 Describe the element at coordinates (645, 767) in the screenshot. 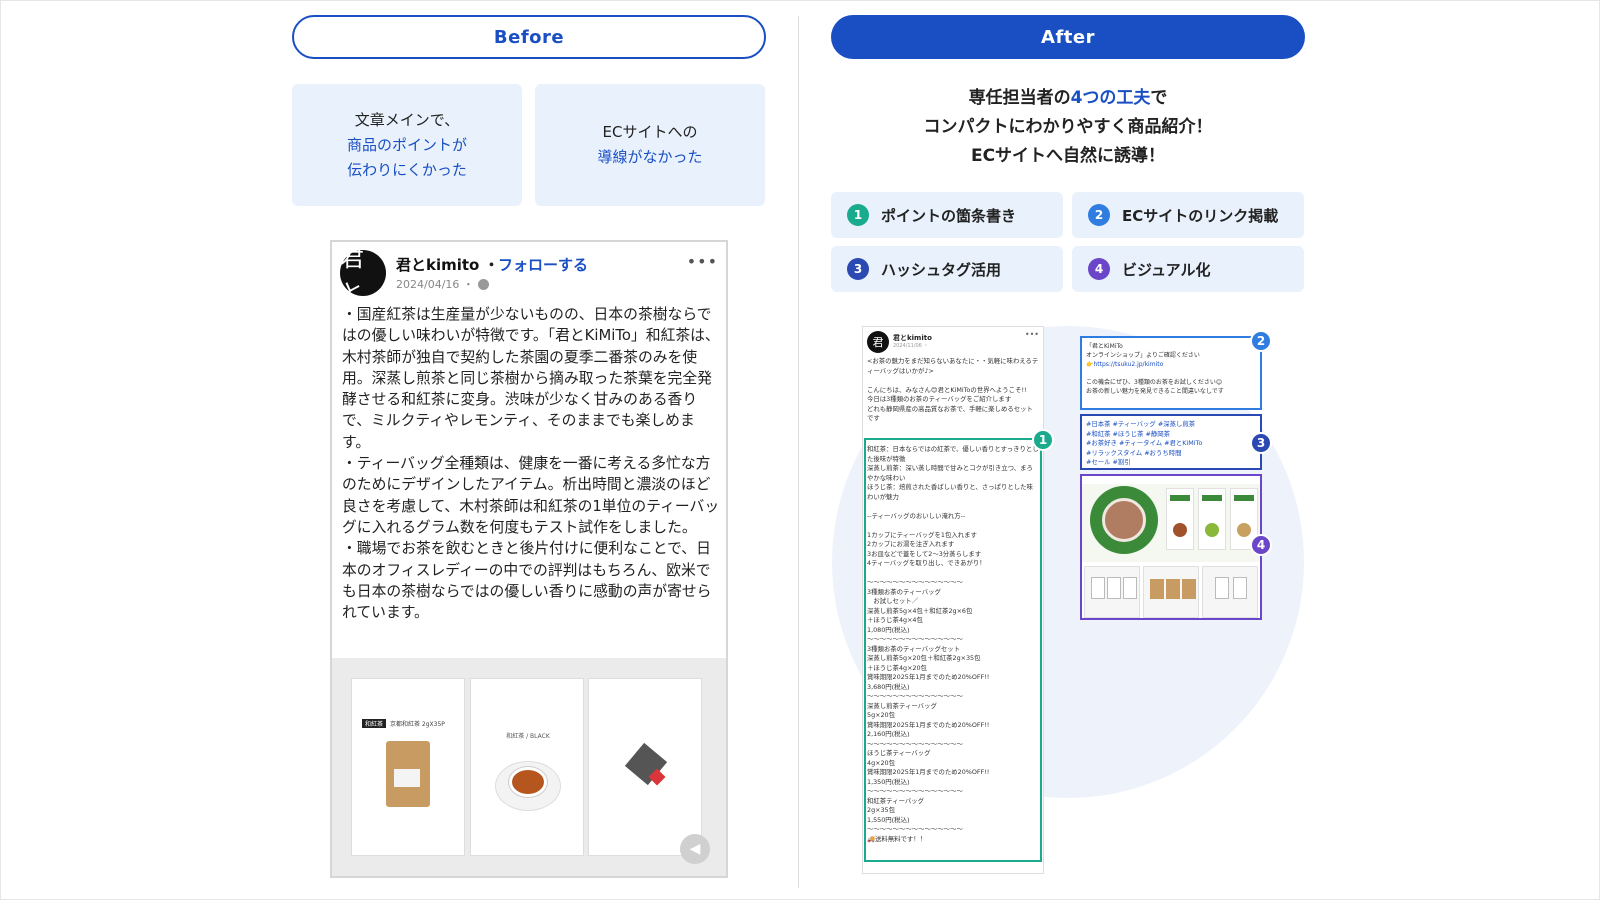

I see `gallery-image-tea-bag` at that location.